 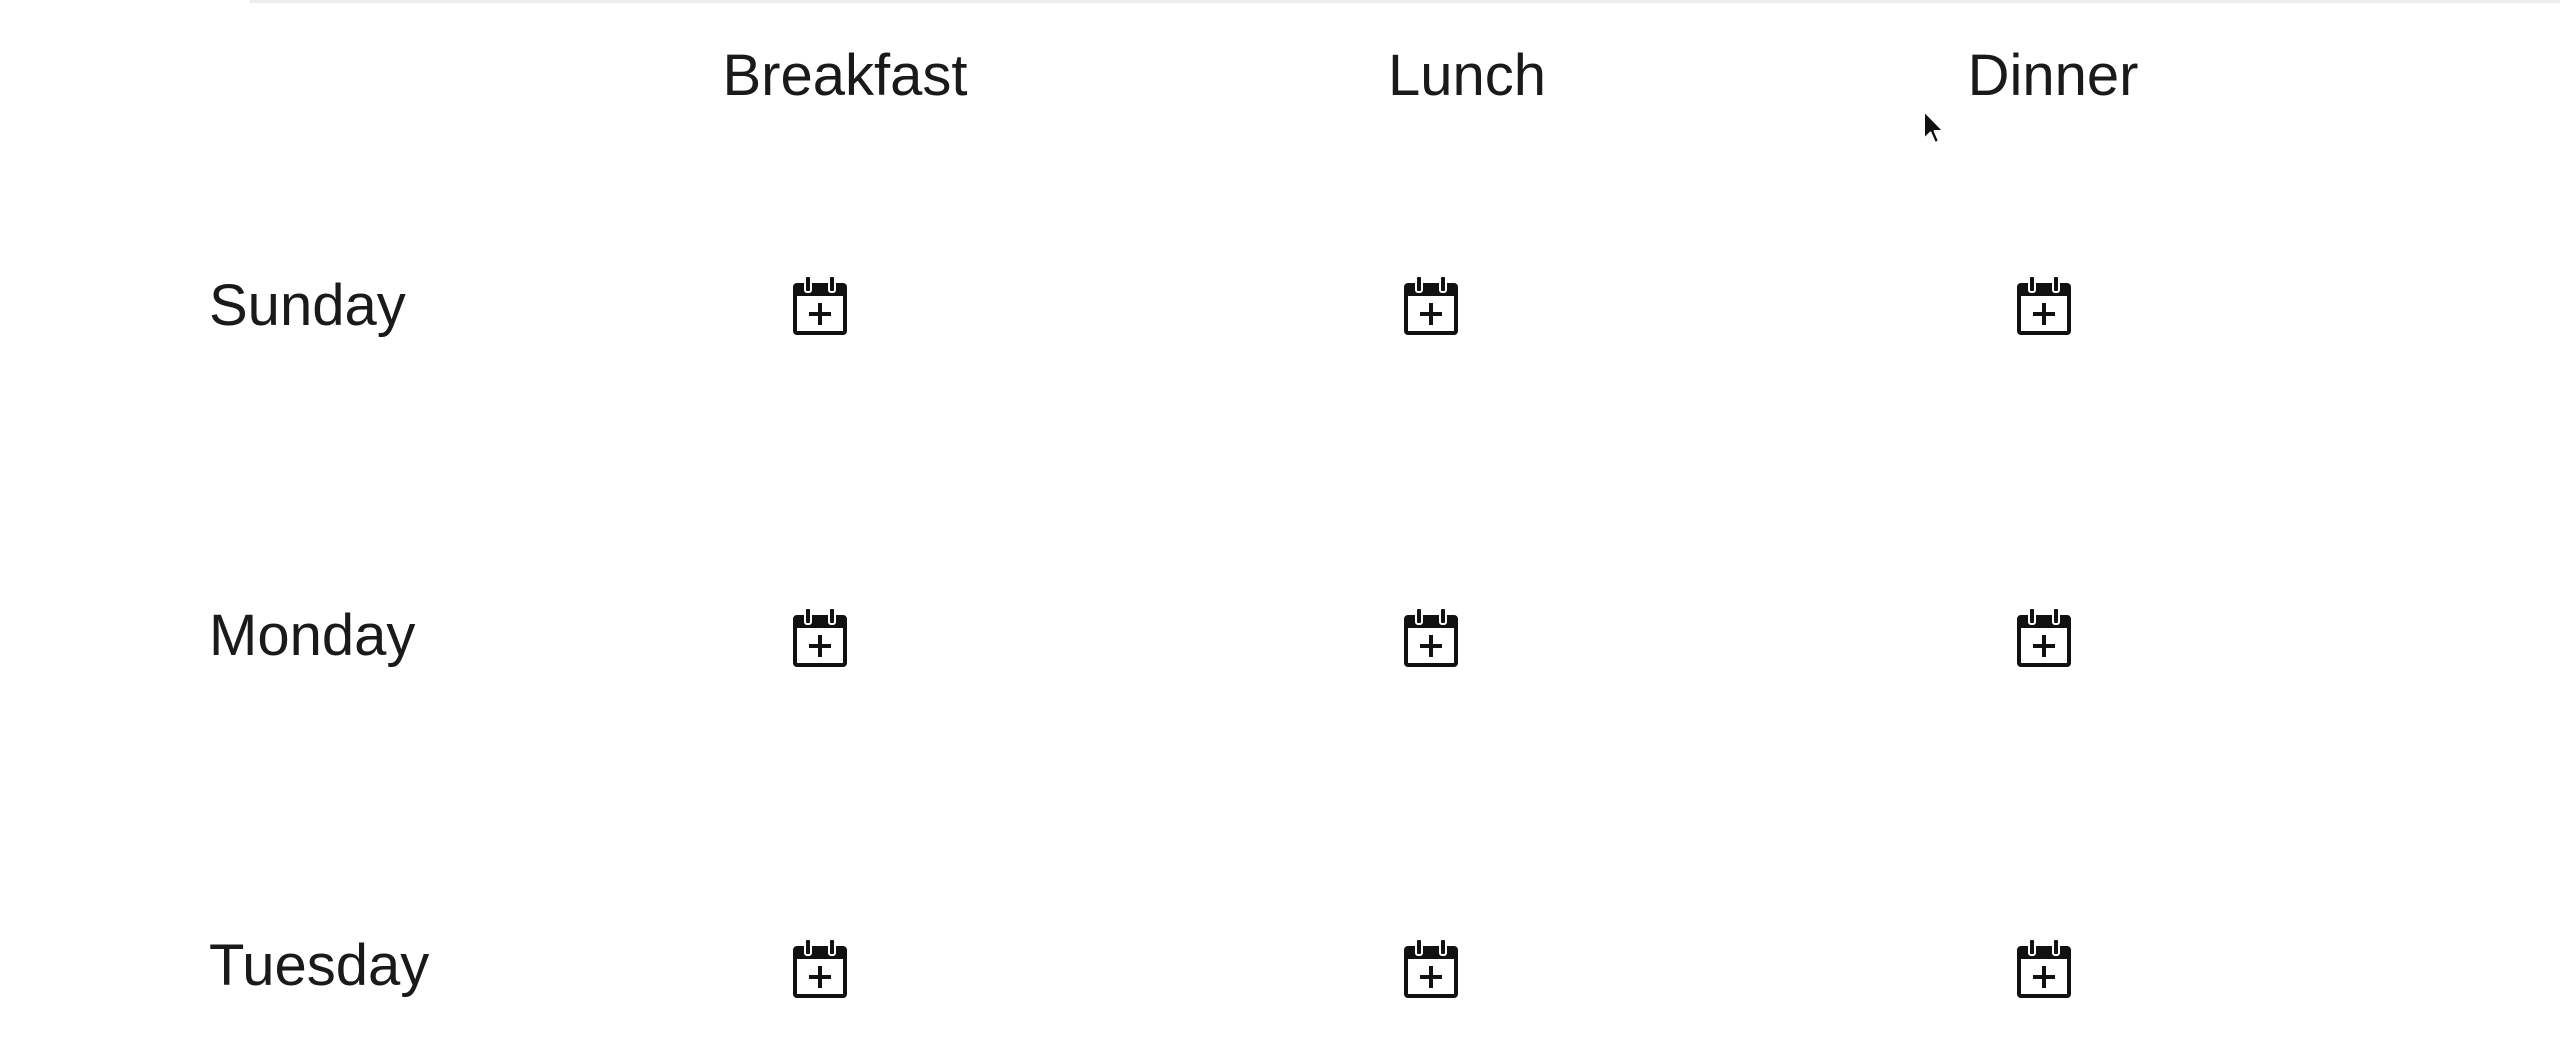 I want to click on add-tuesday-breakfast-button, so click(x=820, y=969).